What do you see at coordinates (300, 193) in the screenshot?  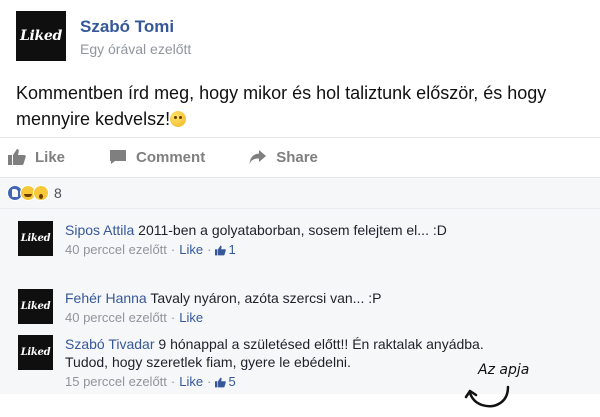 I see `reactions-summary: 8` at bounding box center [300, 193].